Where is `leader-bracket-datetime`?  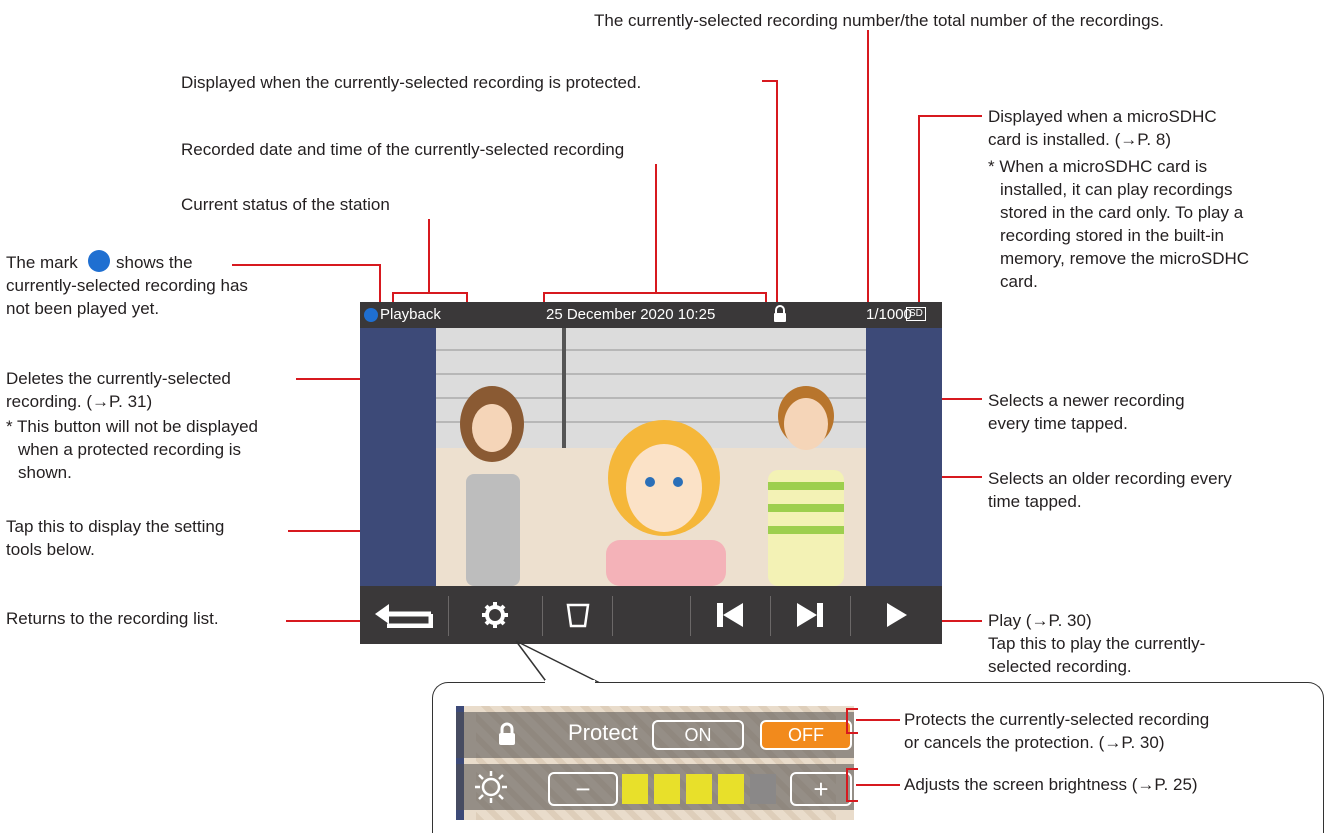
leader-bracket-datetime is located at coordinates (655, 293).